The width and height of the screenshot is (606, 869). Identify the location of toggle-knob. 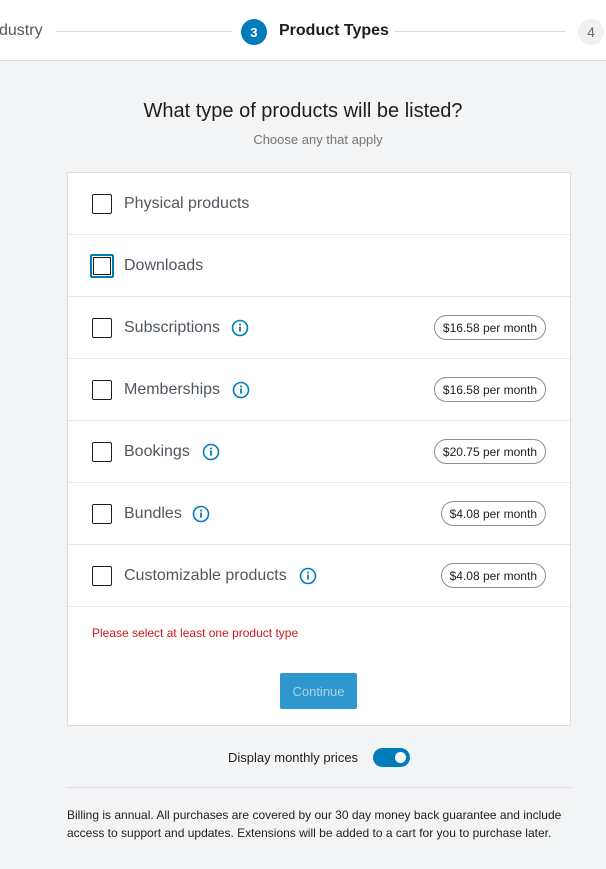
(400, 757).